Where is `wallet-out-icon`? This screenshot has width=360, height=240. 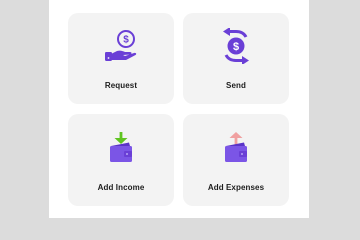 wallet-out-icon is located at coordinates (236, 147).